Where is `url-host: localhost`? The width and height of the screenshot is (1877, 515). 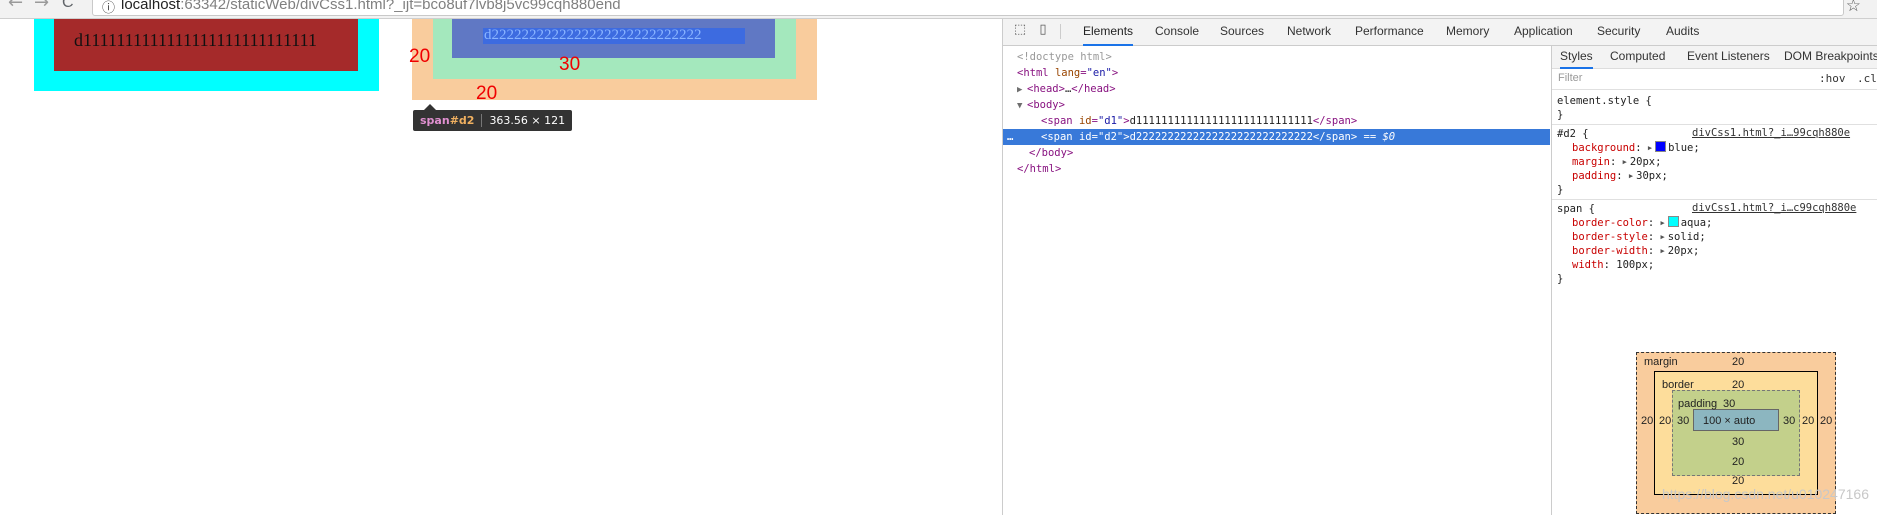 url-host: localhost is located at coordinates (151, 6).